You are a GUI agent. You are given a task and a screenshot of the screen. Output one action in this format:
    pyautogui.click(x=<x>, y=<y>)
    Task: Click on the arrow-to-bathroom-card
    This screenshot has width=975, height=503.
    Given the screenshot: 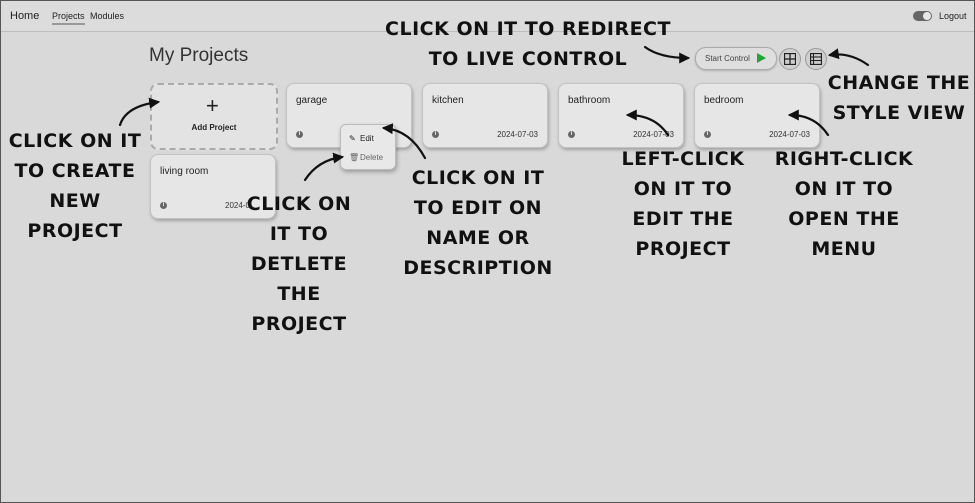 What is the action you would take?
    pyautogui.click(x=647, y=123)
    